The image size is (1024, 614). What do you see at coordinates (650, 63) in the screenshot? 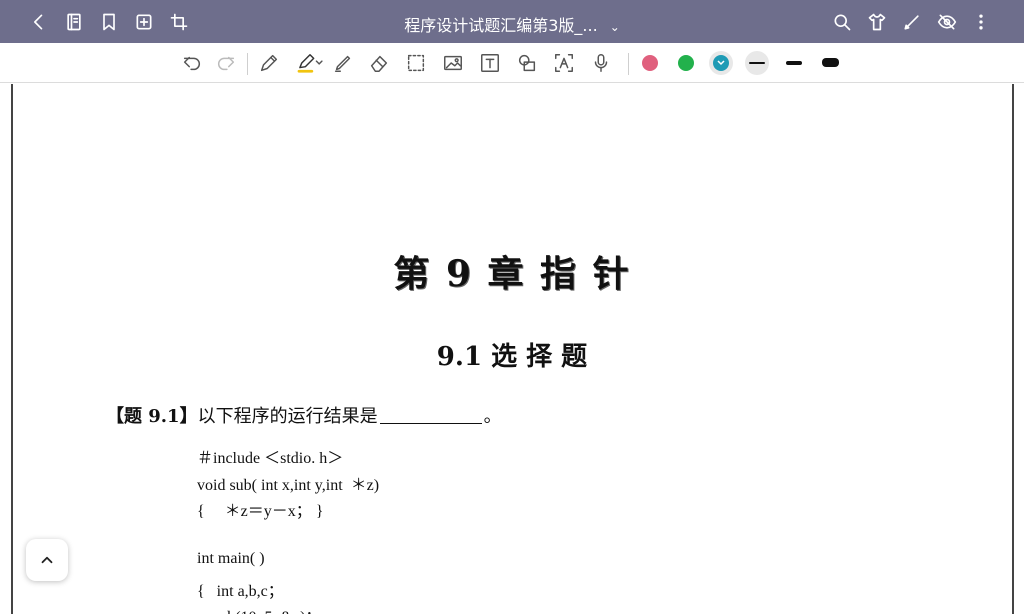
I see `color-swatch-pink` at bounding box center [650, 63].